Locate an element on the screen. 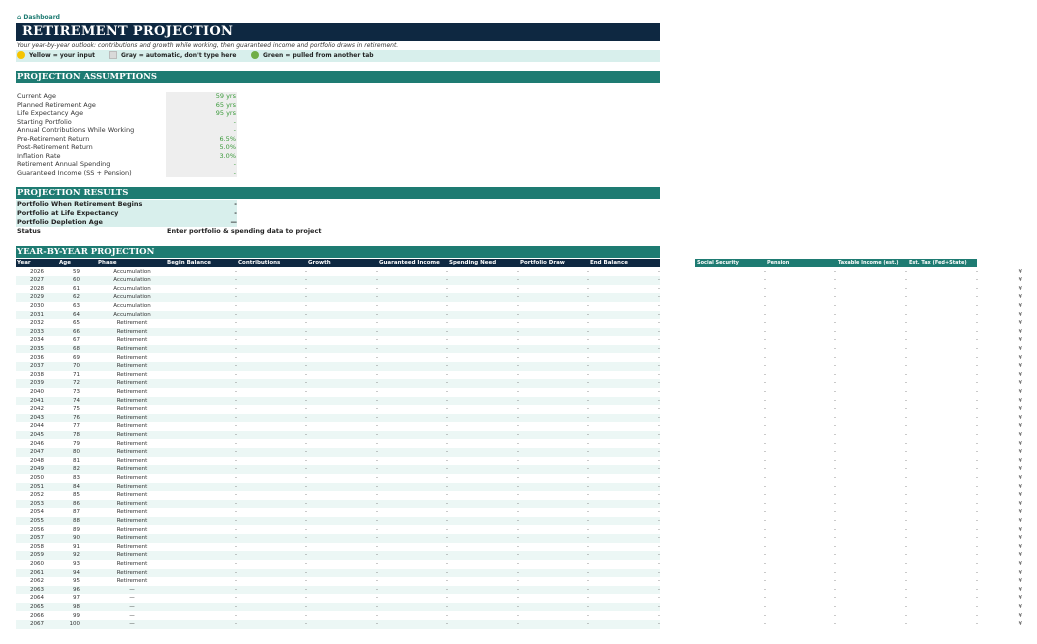  assumption-value-cell: 95 yrs is located at coordinates (201, 113).